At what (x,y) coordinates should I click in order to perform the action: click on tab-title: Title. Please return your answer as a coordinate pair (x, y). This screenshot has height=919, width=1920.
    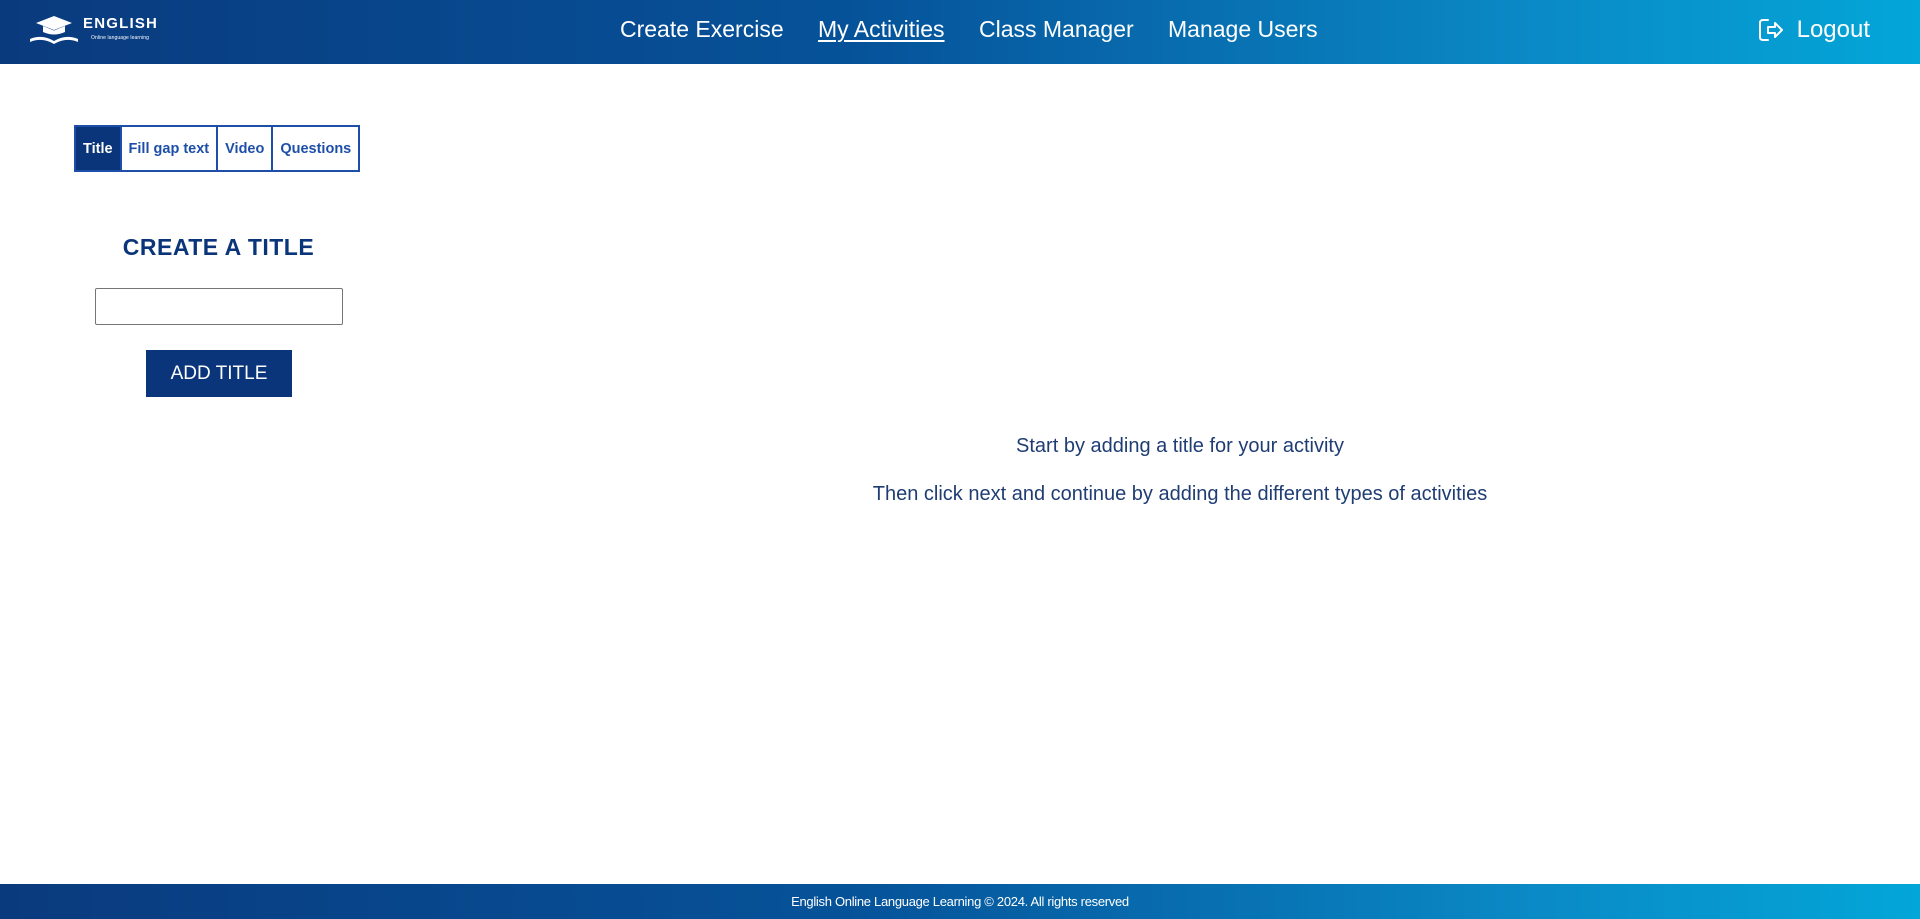
    Looking at the image, I should click on (99, 148).